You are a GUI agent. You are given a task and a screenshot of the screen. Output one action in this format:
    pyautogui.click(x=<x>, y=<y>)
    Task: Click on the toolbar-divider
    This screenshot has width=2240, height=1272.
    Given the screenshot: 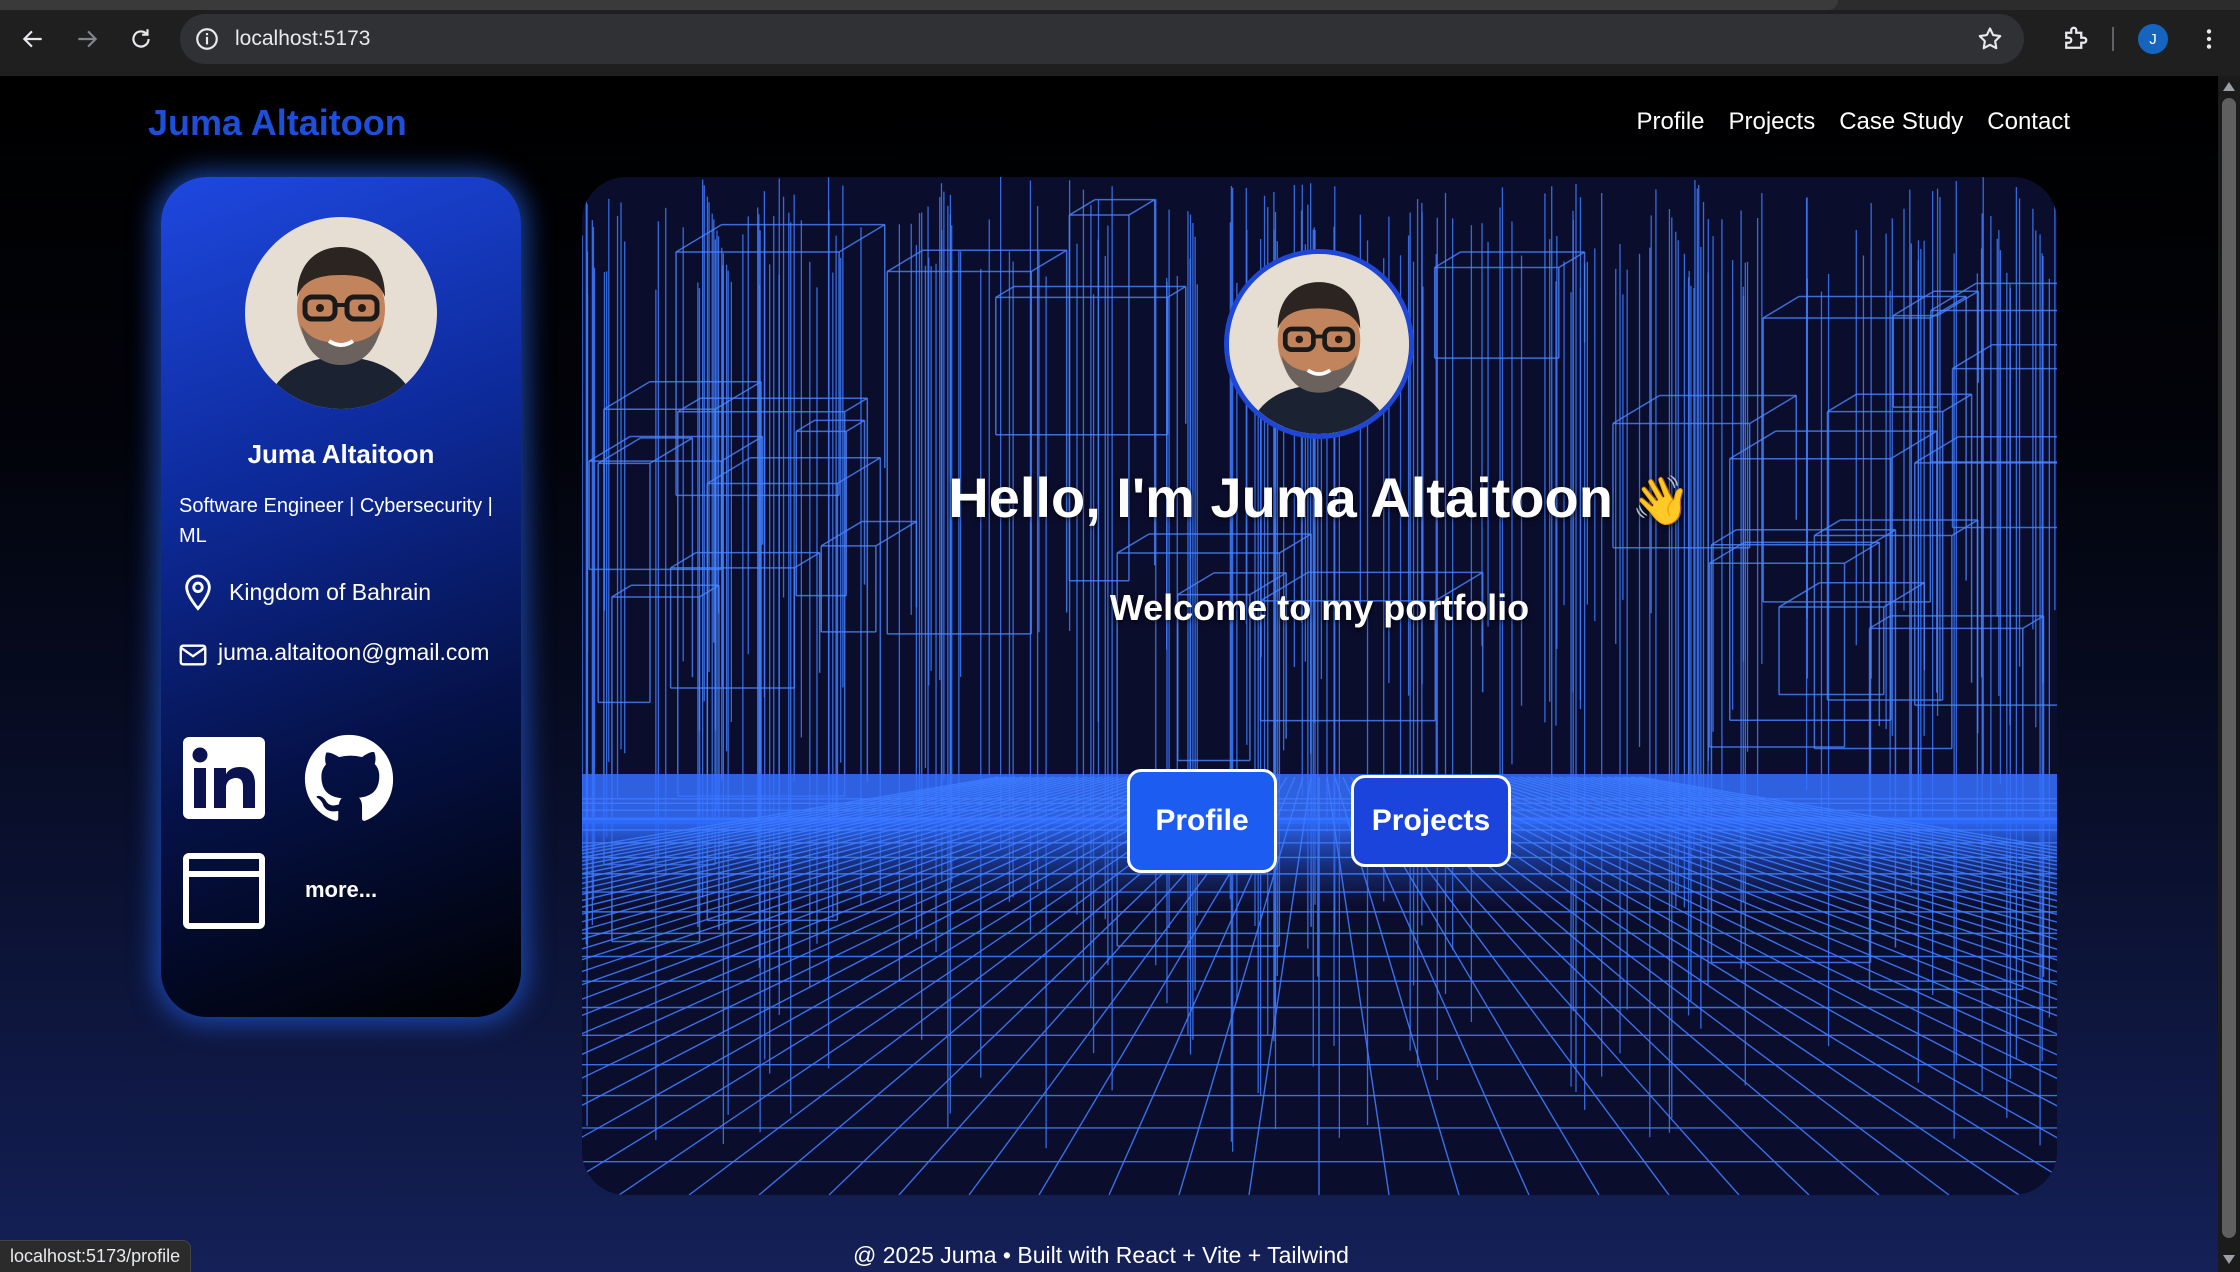 What is the action you would take?
    pyautogui.click(x=2113, y=39)
    